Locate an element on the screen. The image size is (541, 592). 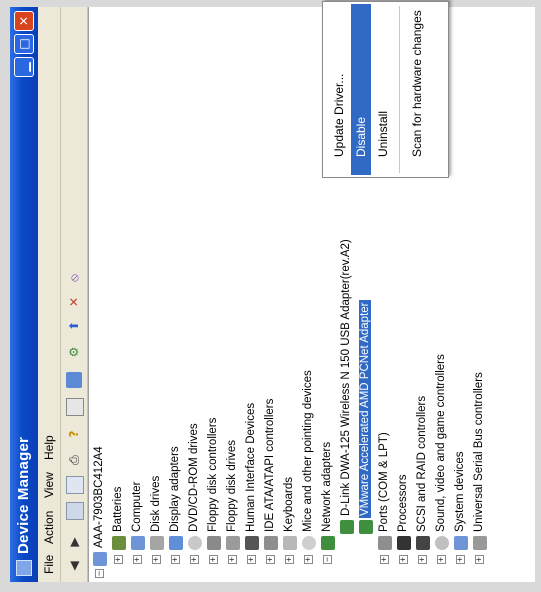
usb-controller-icon is located at coordinates (480, 543).